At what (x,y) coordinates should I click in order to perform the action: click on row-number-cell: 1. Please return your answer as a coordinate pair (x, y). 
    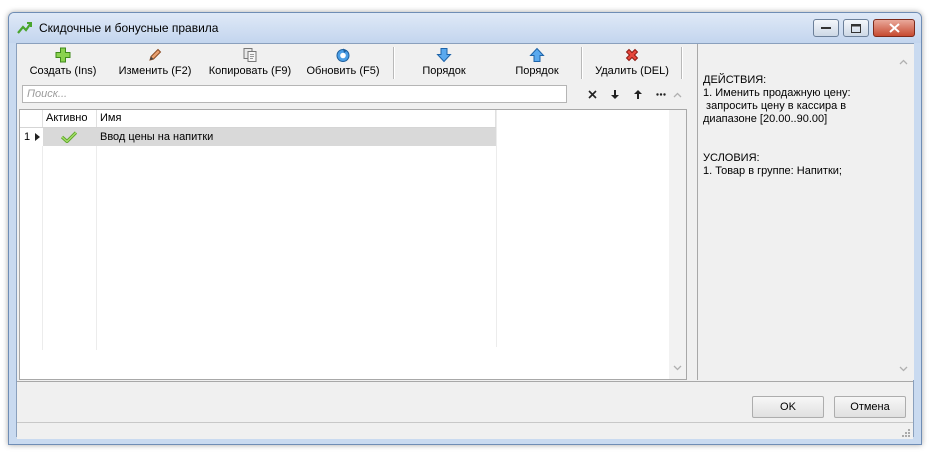
    Looking at the image, I should click on (31, 137).